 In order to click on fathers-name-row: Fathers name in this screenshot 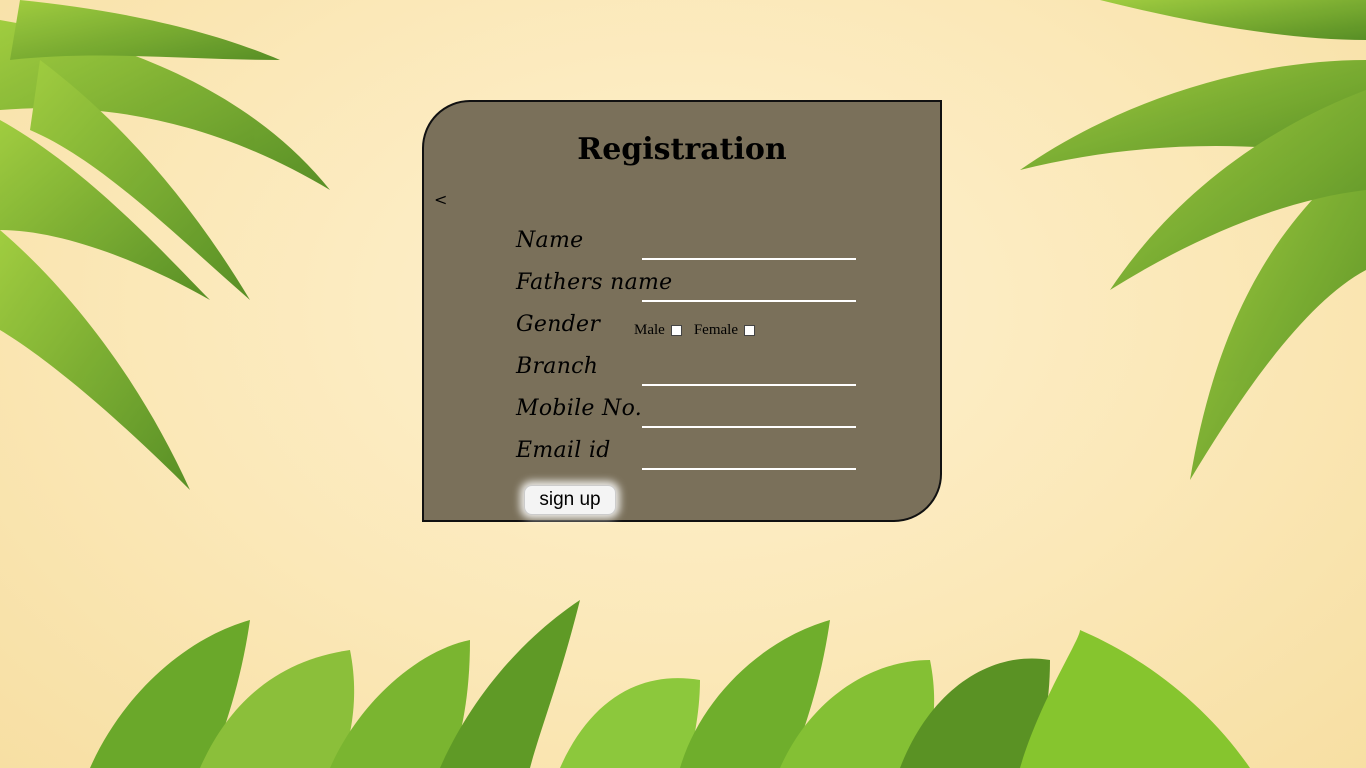, I will do `click(696, 284)`.